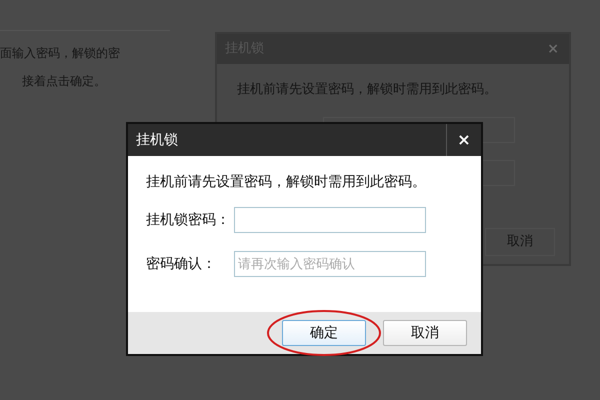 The image size is (600, 400). I want to click on field-label: 密码确认：, so click(181, 264).